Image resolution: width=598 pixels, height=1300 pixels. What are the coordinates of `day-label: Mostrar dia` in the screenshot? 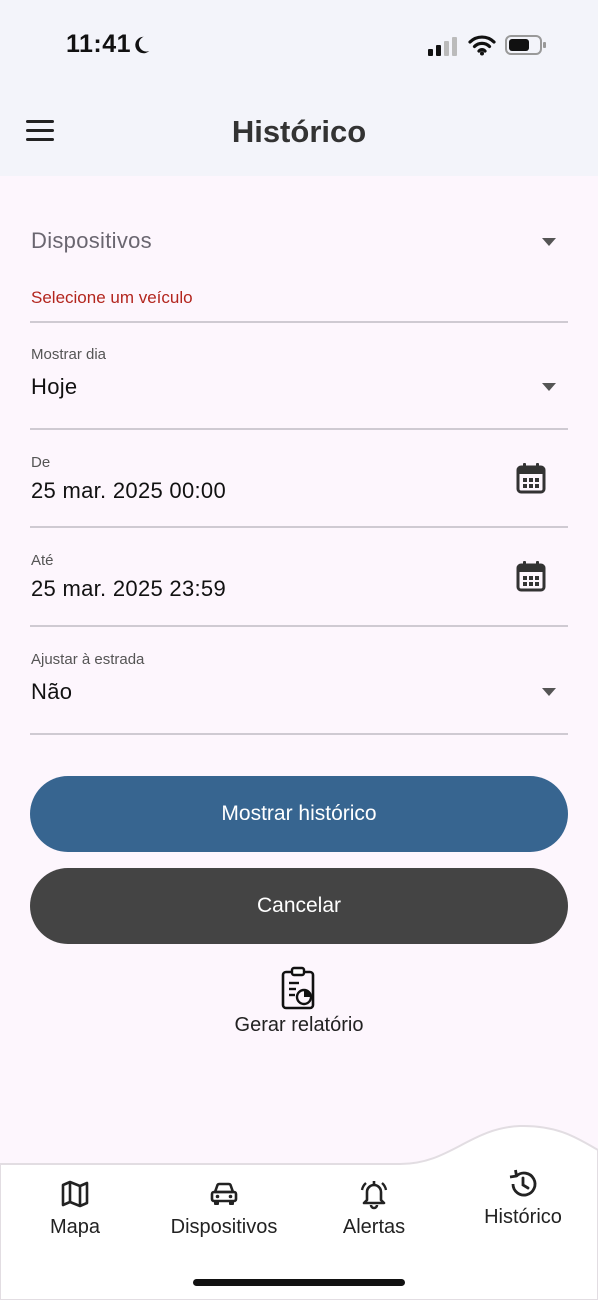 It's located at (69, 354).